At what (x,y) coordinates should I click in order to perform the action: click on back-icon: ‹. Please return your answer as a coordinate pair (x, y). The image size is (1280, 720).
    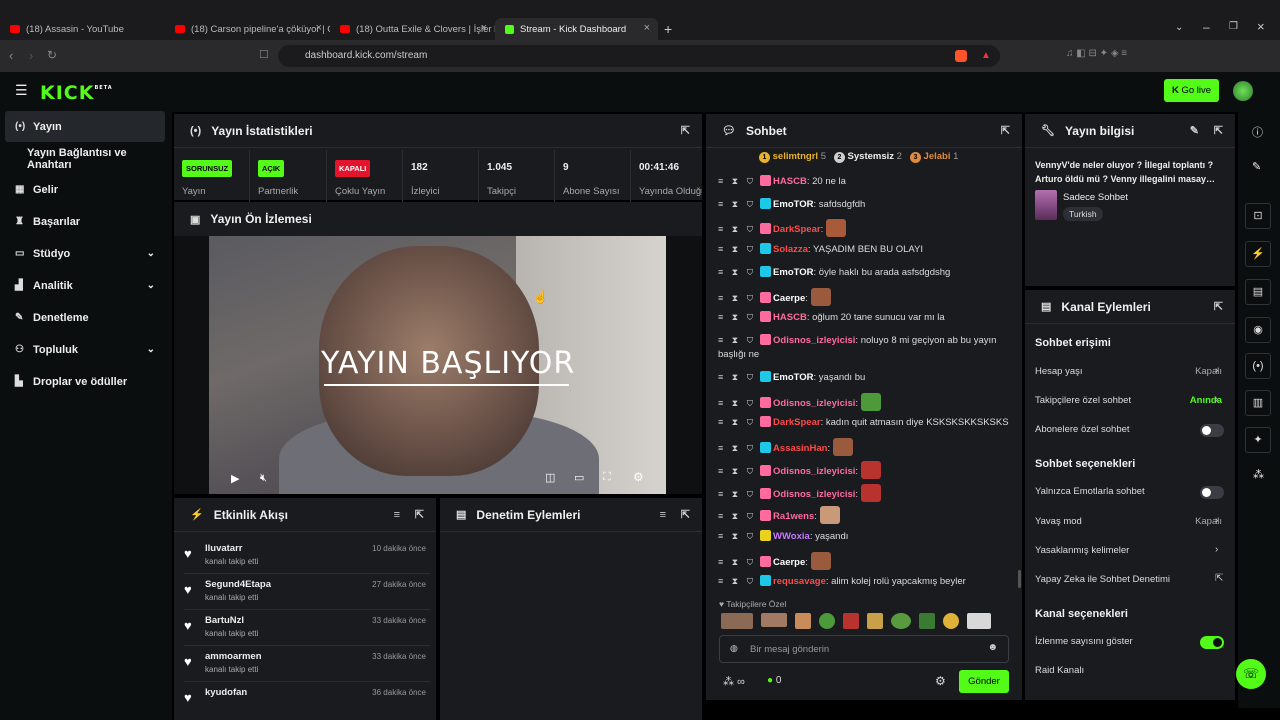
    Looking at the image, I should click on (11, 55).